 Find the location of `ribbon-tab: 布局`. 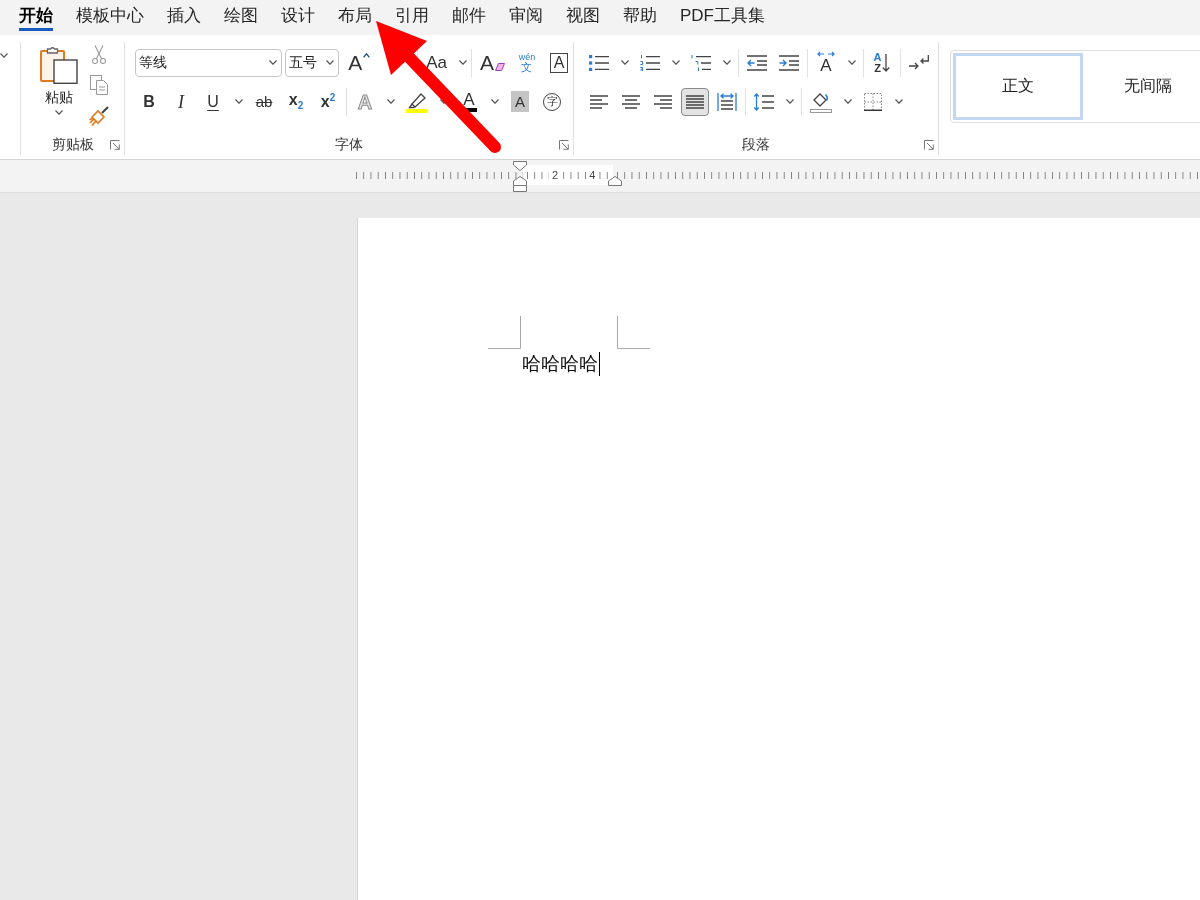

ribbon-tab: 布局 is located at coordinates (355, 15).